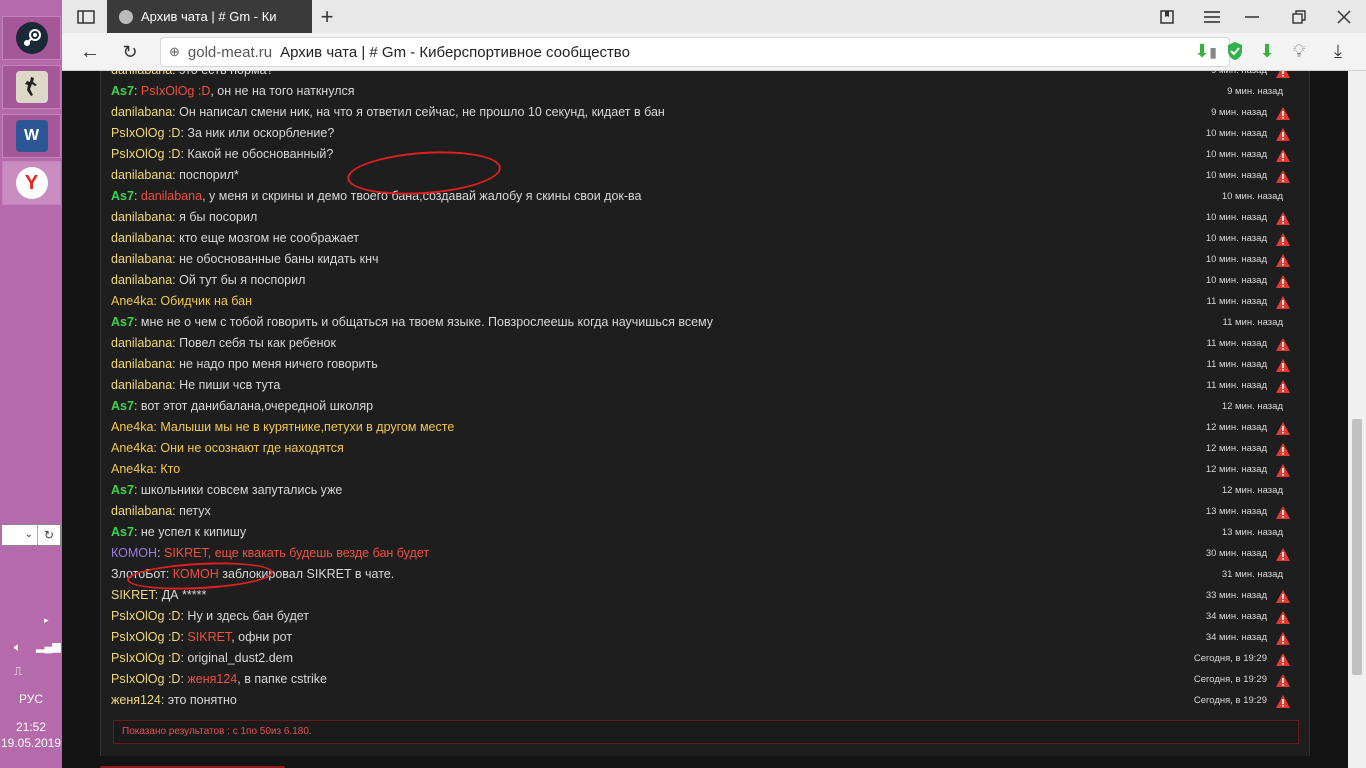  Describe the element at coordinates (46, 620) in the screenshot. I see `tray-expand-icon: ▸` at that location.